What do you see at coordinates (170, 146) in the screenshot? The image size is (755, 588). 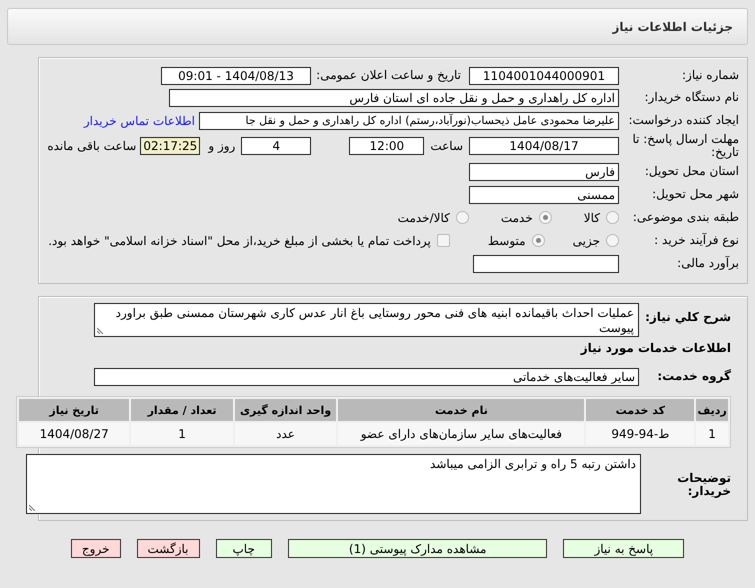 I see `remaining-time-field: 02:17:25` at bounding box center [170, 146].